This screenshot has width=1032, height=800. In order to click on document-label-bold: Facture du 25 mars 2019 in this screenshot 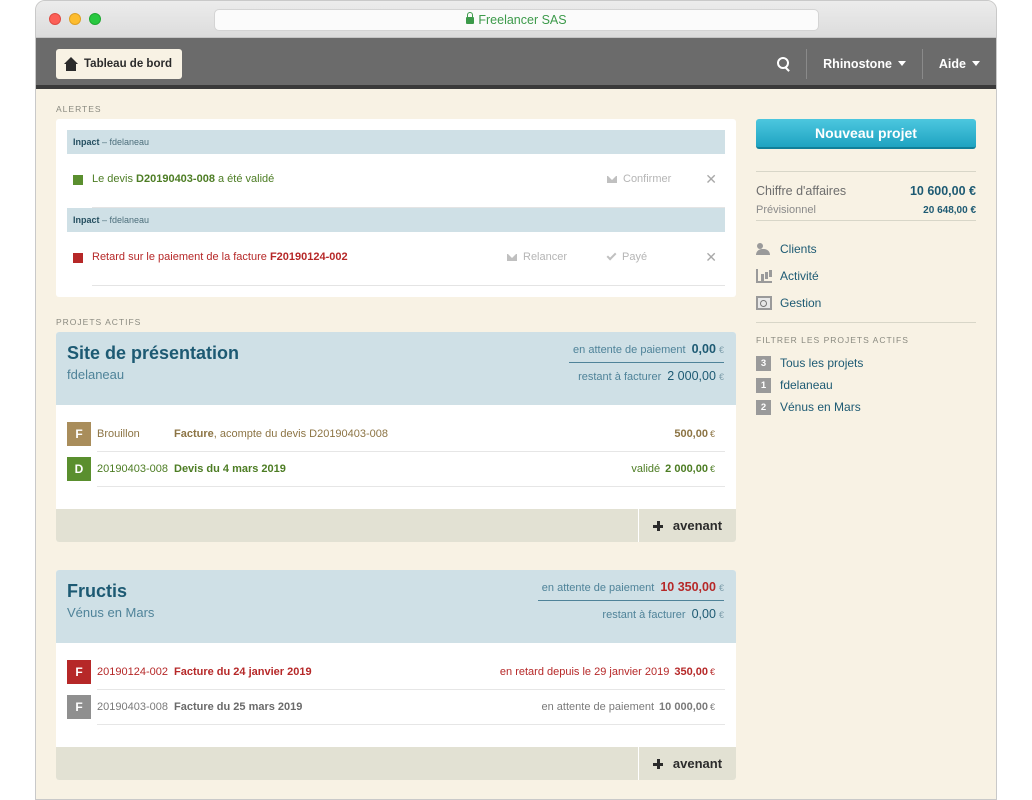, I will do `click(238, 707)`.